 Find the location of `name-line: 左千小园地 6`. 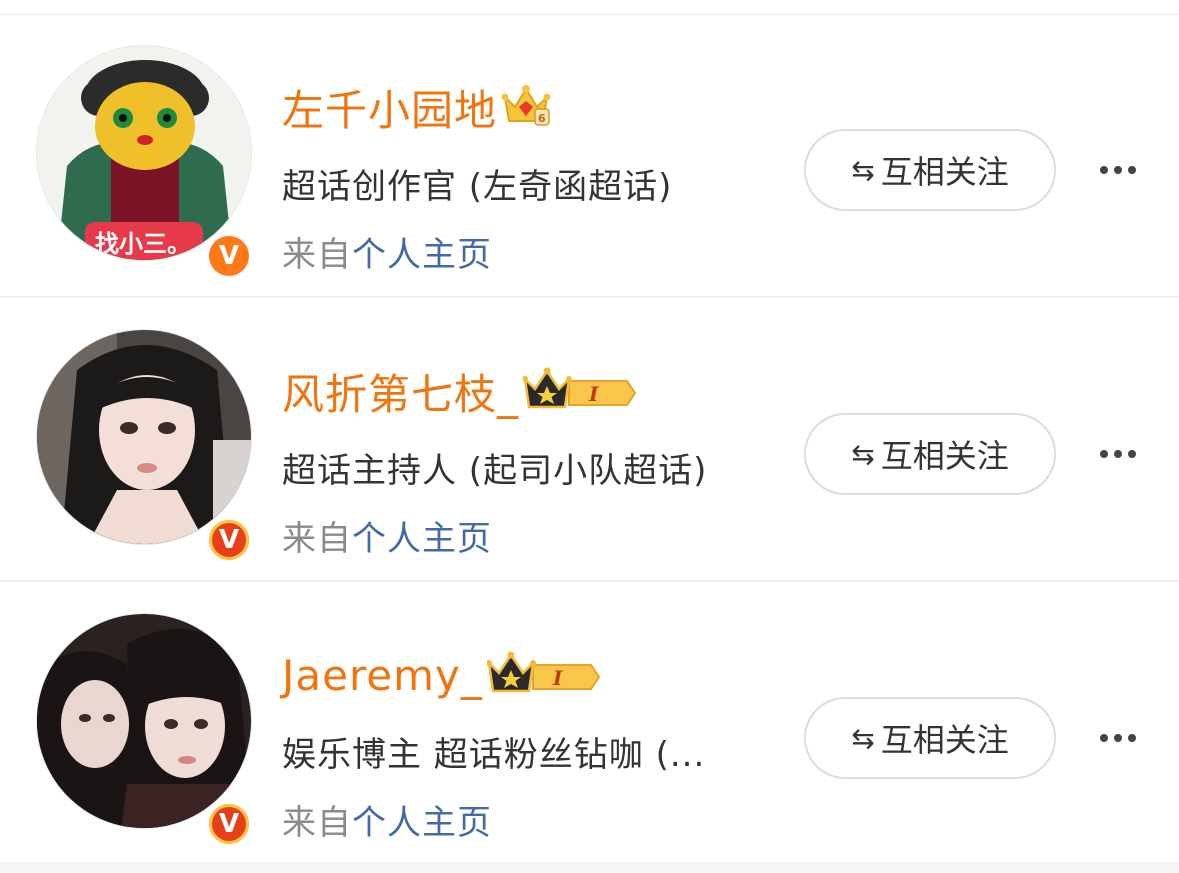

name-line: 左千小园地 6 is located at coordinates (416, 107).